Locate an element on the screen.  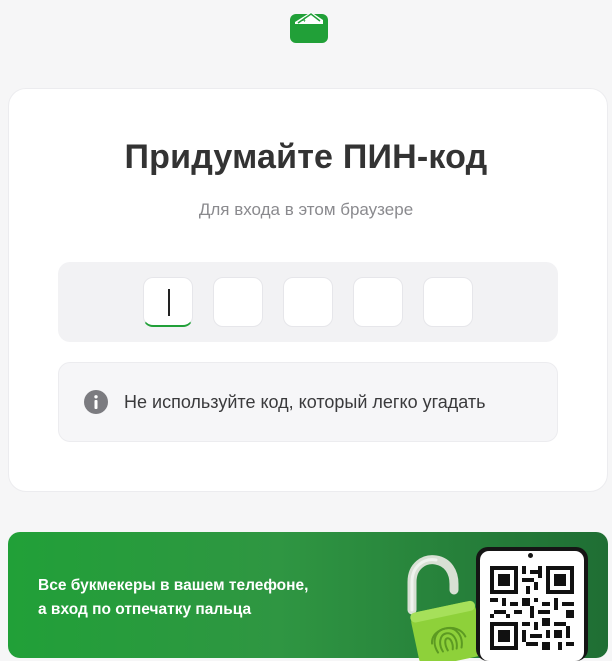
info-icon is located at coordinates (96, 402).